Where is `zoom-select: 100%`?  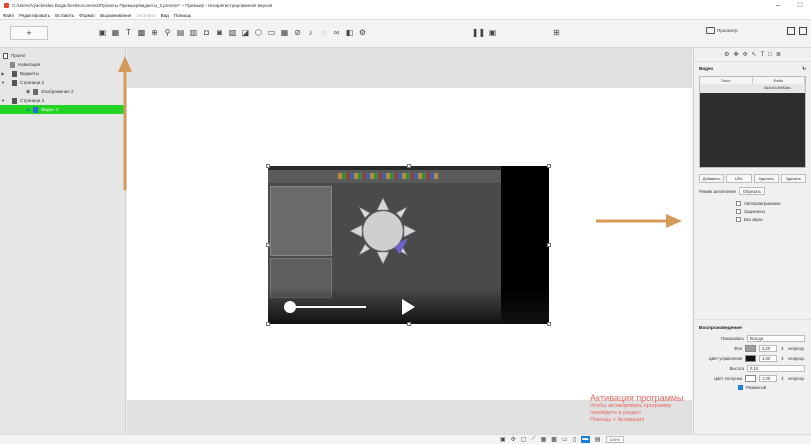
zoom-select: 100% is located at coordinates (614, 439).